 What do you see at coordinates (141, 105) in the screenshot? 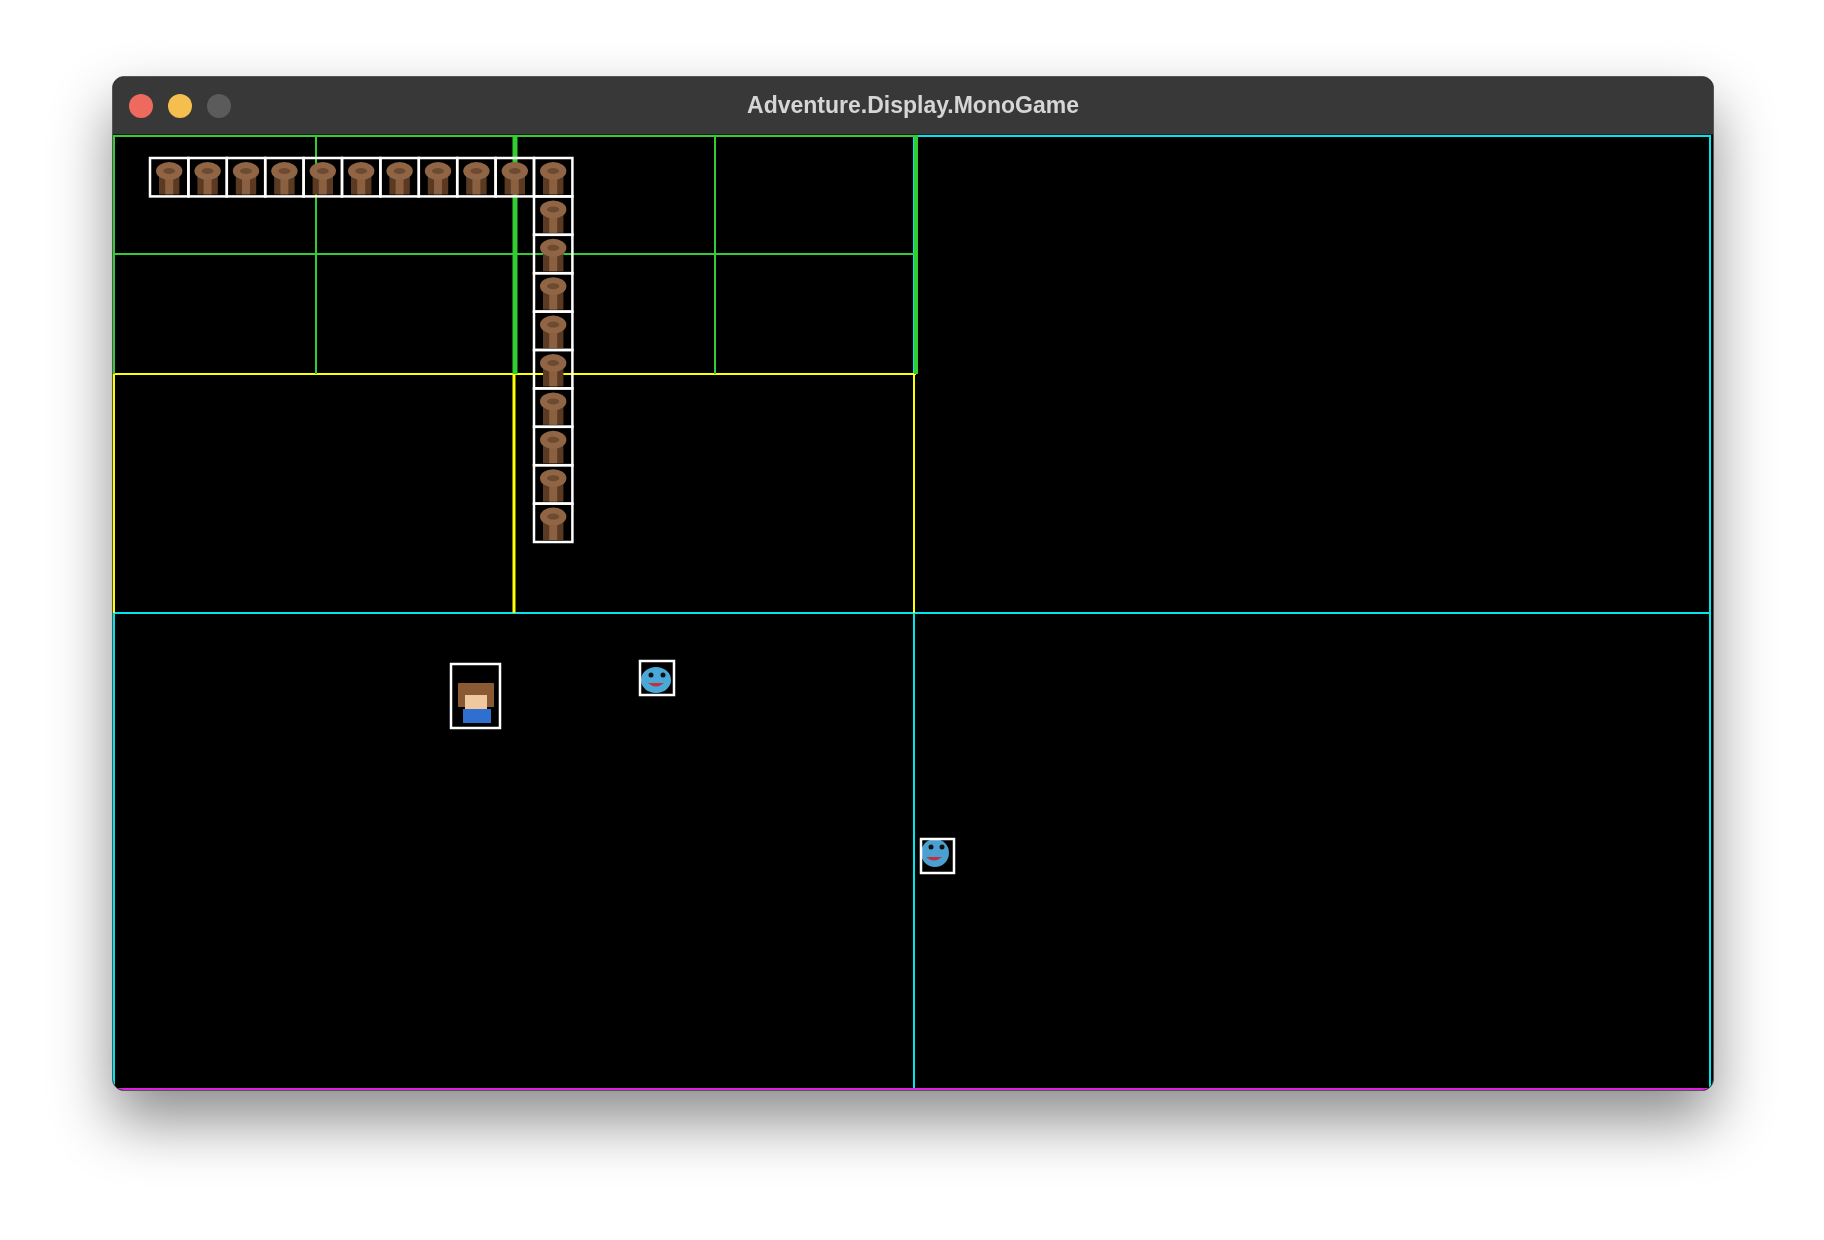
I see `close-button` at bounding box center [141, 105].